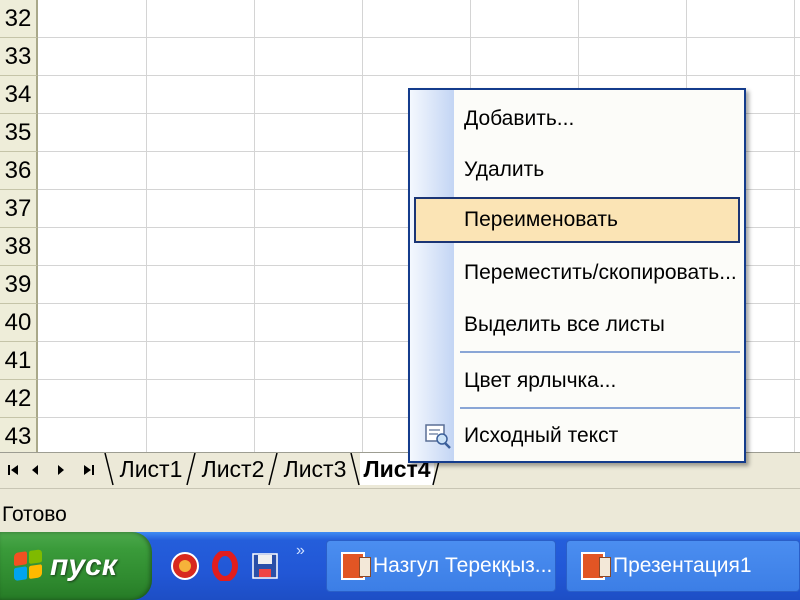 The width and height of the screenshot is (800, 600). What do you see at coordinates (19, 323) in the screenshot?
I see `row-header: 40` at bounding box center [19, 323].